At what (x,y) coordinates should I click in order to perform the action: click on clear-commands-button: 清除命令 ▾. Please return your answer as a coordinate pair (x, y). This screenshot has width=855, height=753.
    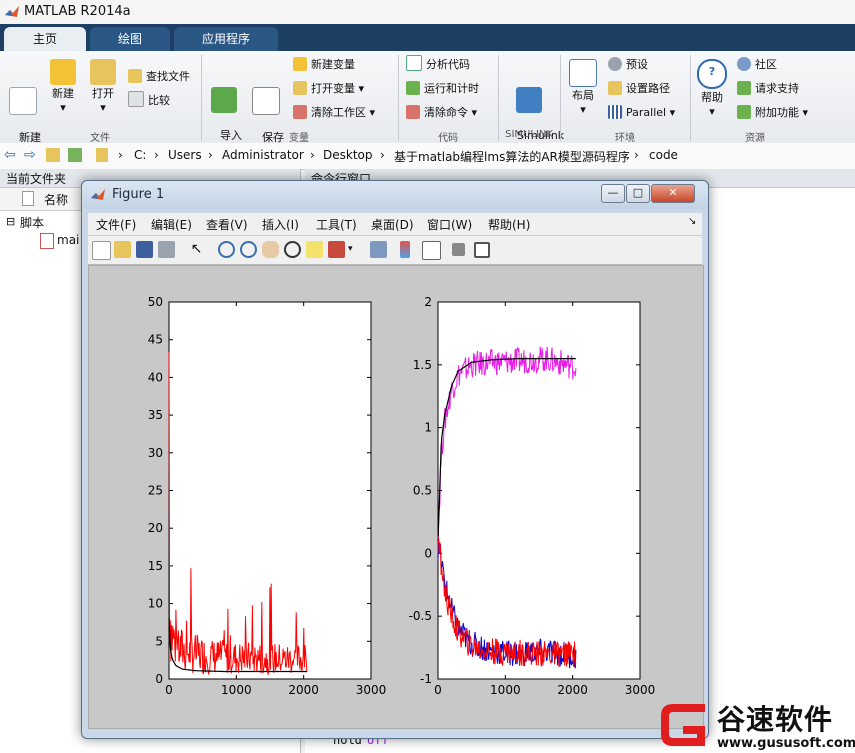
    Looking at the image, I should click on (441, 113).